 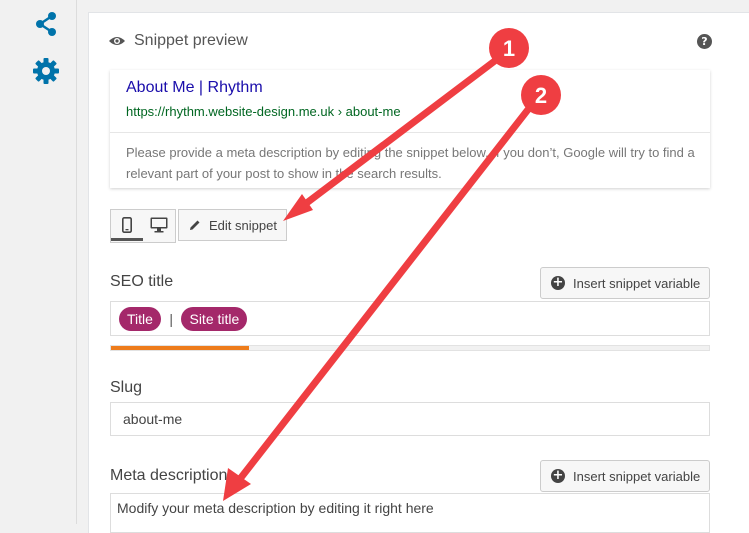 I want to click on desktop-preview-button, so click(x=159, y=225).